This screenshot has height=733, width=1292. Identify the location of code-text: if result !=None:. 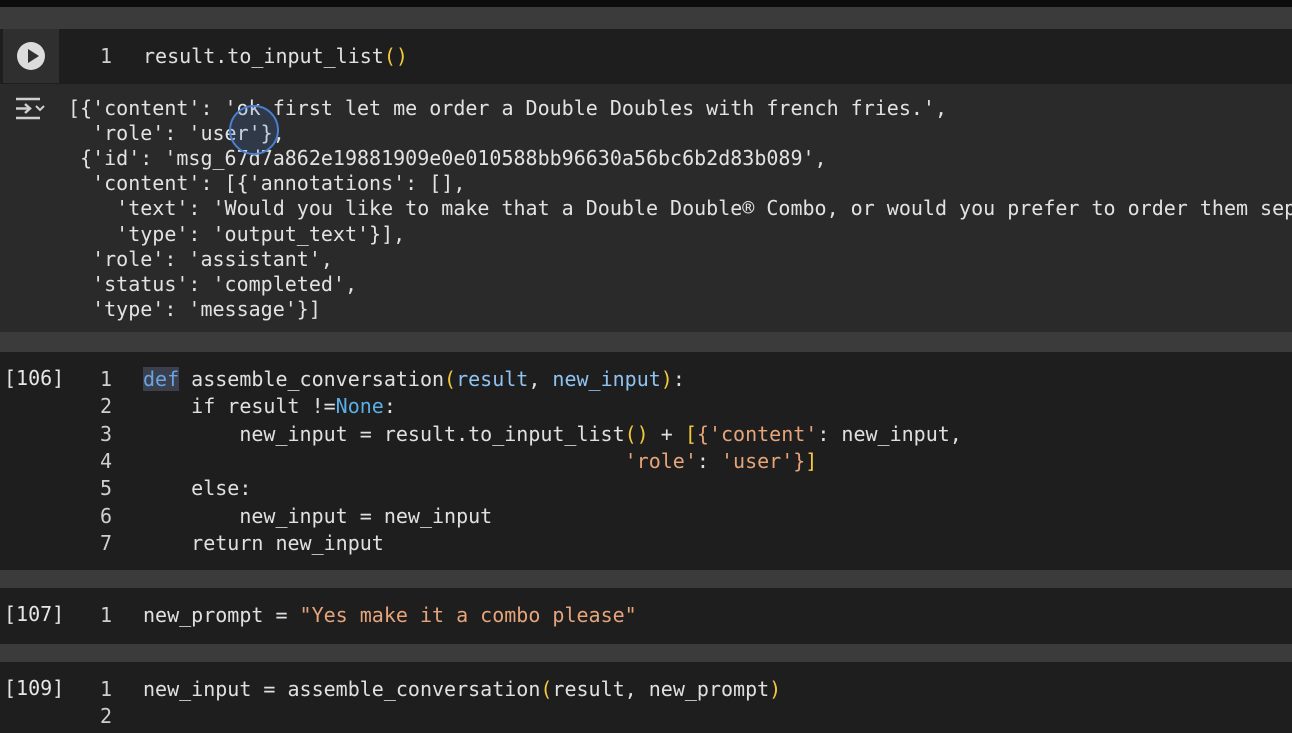
(269, 406).